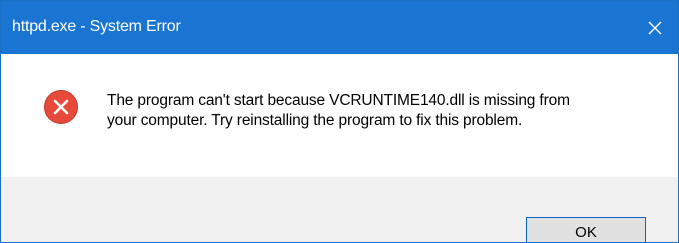 This screenshot has width=679, height=243. Describe the element at coordinates (586, 229) in the screenshot. I see `ok-button: OK` at that location.